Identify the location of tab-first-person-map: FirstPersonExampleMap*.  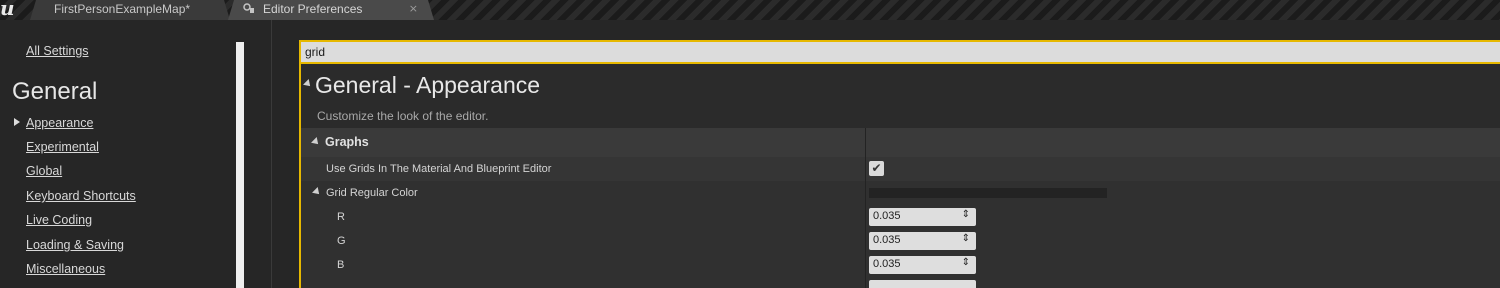
(130, 10).